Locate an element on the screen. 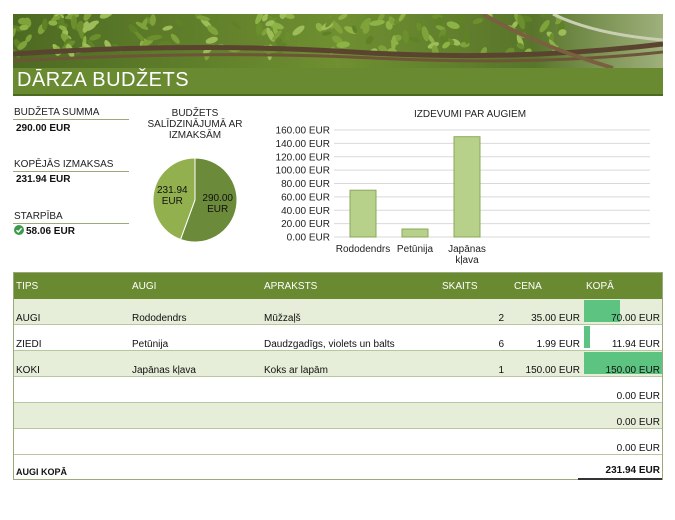 This screenshot has width=675, height=520. header-banner-image is located at coordinates (338, 41).